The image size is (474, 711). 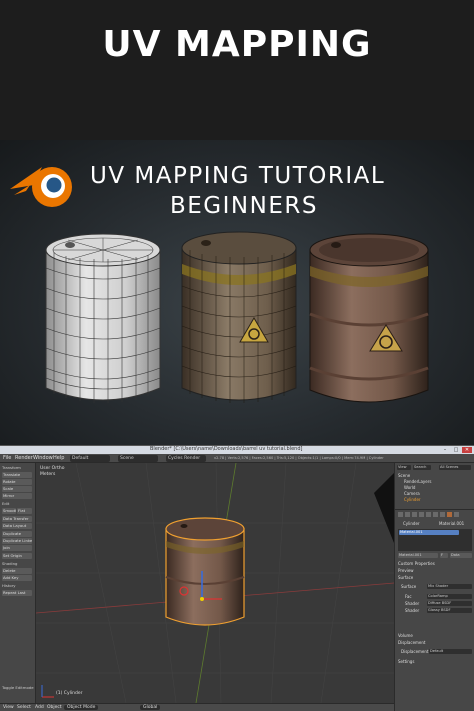 What do you see at coordinates (69, 693) in the screenshot?
I see `active-object-label: (1) Cylinder` at bounding box center [69, 693].